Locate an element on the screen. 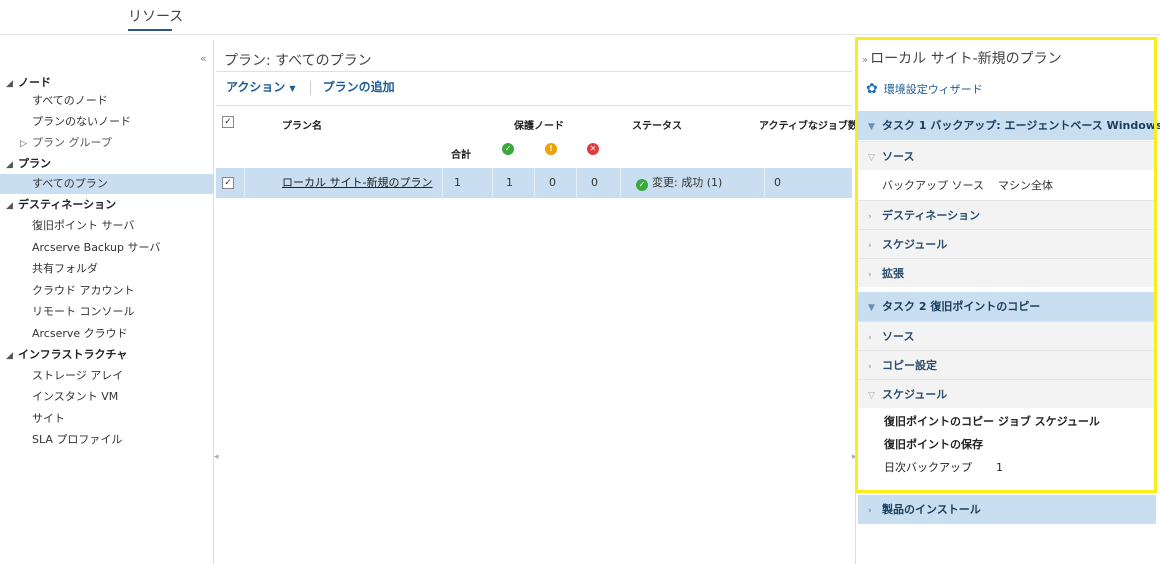 This screenshot has width=1160, height=564. sidebar-item-sla-profile: SLA プロファイル is located at coordinates (107, 440).